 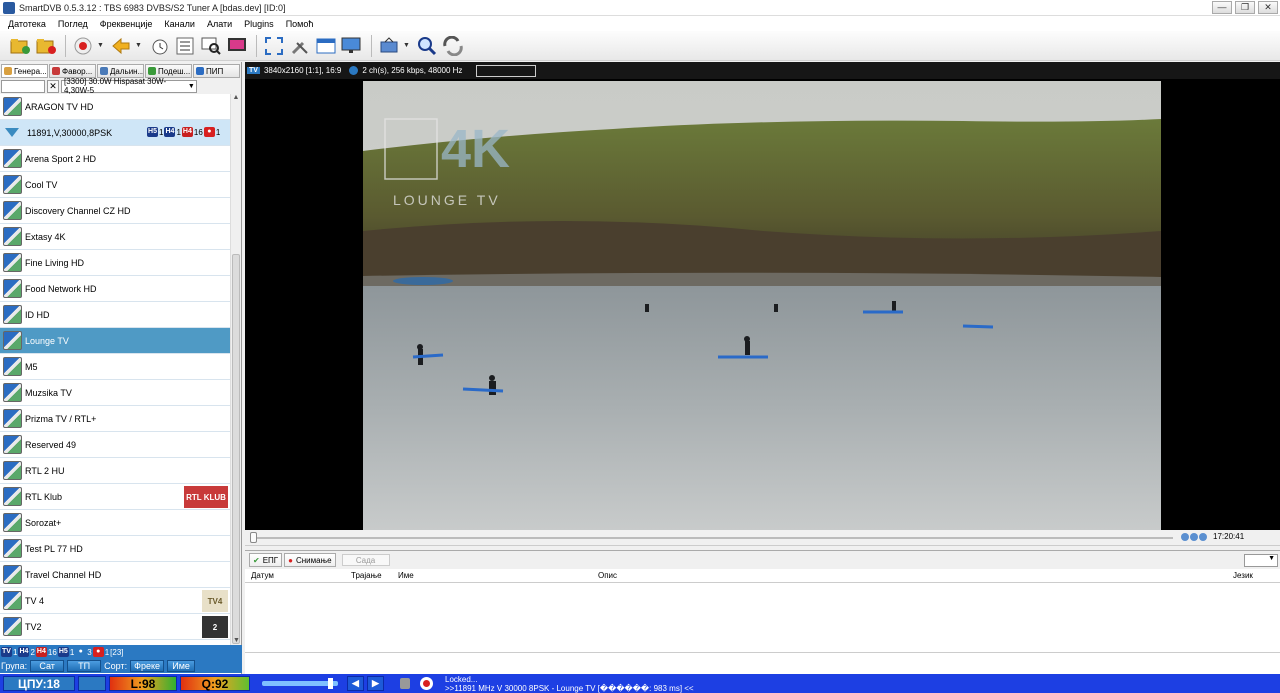 I want to click on epg-header: Датум Трајање Име Опис Језик, so click(x=762, y=576).